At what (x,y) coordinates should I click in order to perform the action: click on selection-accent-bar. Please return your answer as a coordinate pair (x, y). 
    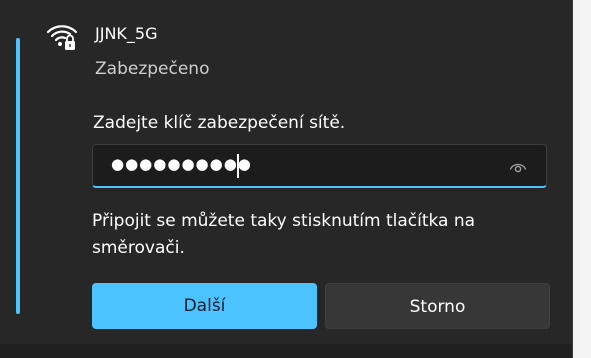
    Looking at the image, I should click on (18, 176).